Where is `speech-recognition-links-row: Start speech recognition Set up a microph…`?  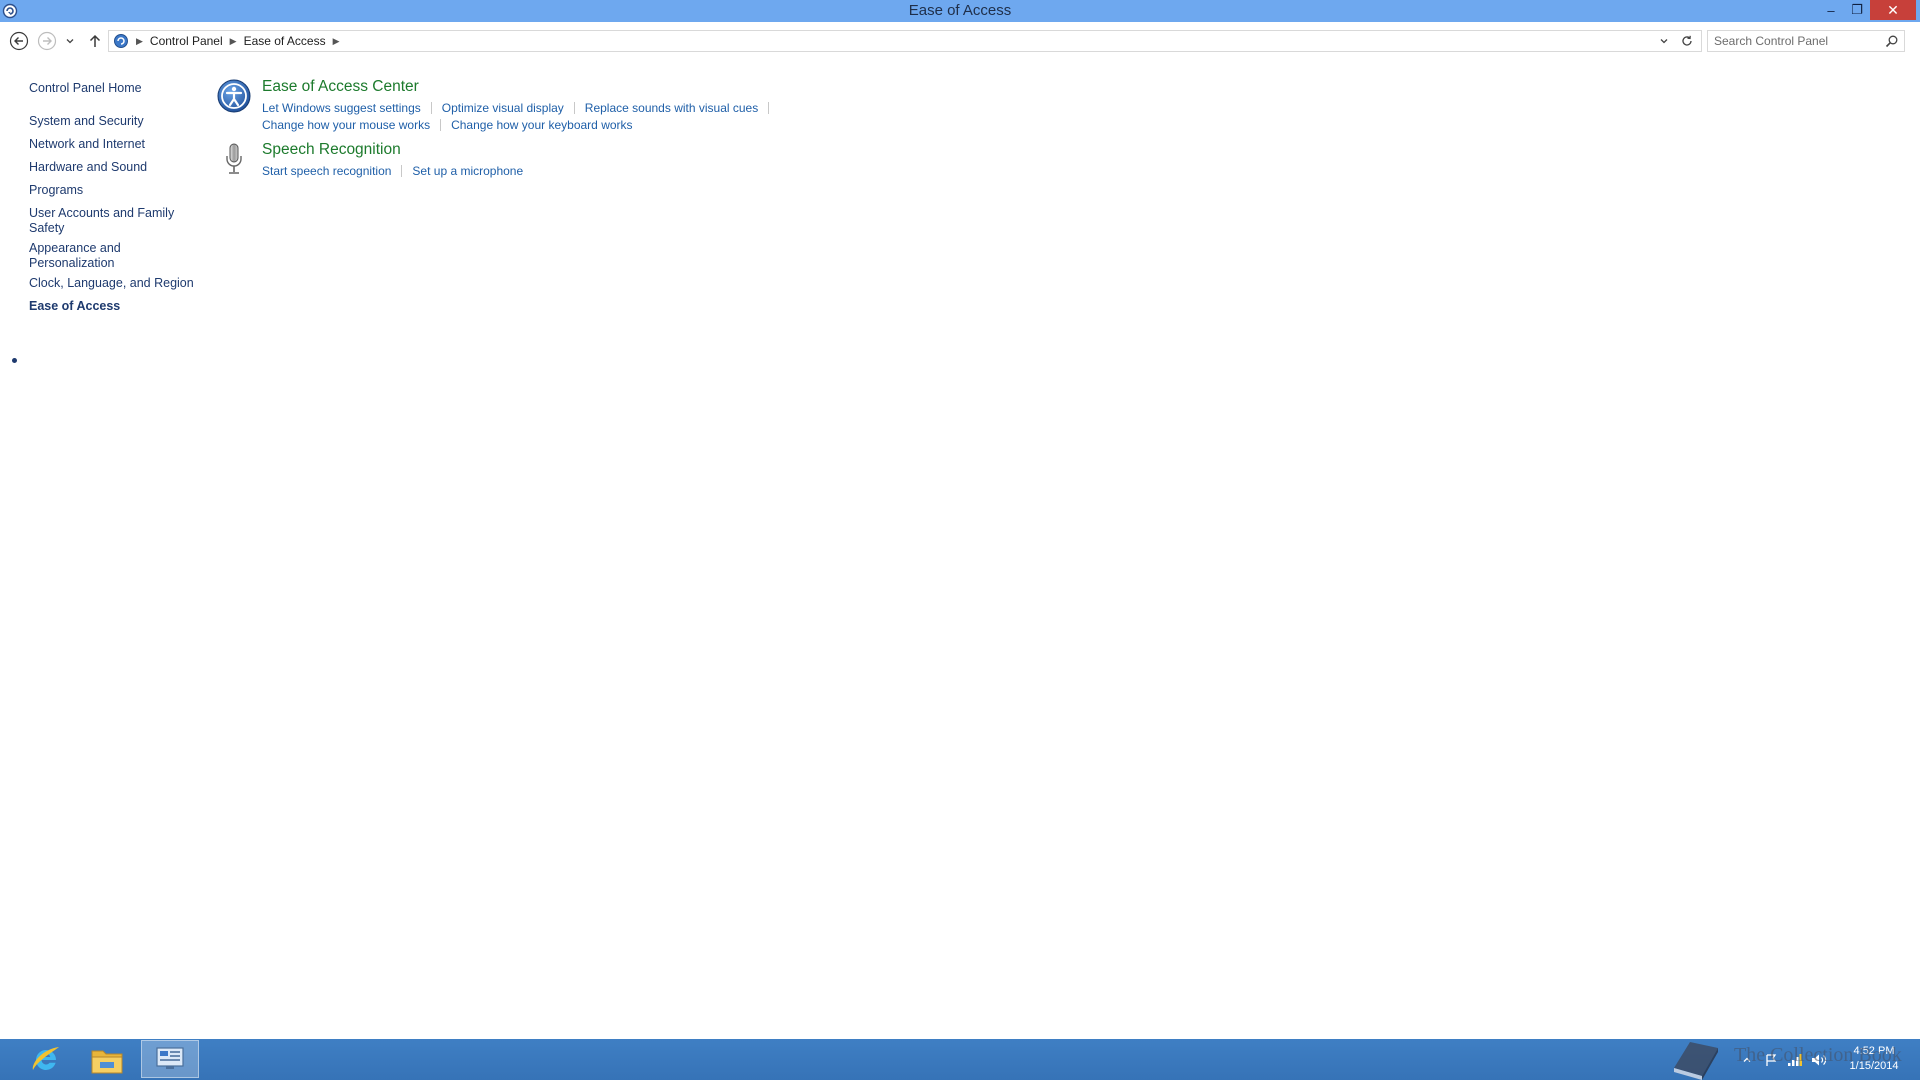
speech-recognition-links-row: Start speech recognition Set up a microph… is located at coordinates (392, 171).